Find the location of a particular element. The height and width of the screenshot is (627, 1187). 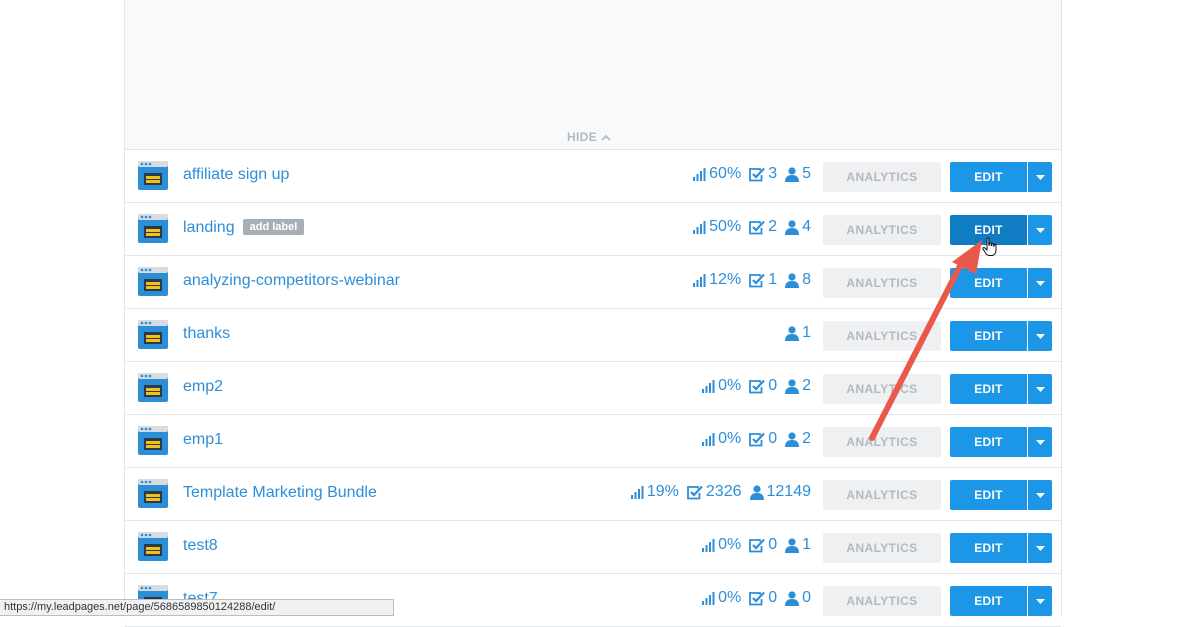

checks-value: 2326 is located at coordinates (723, 491).